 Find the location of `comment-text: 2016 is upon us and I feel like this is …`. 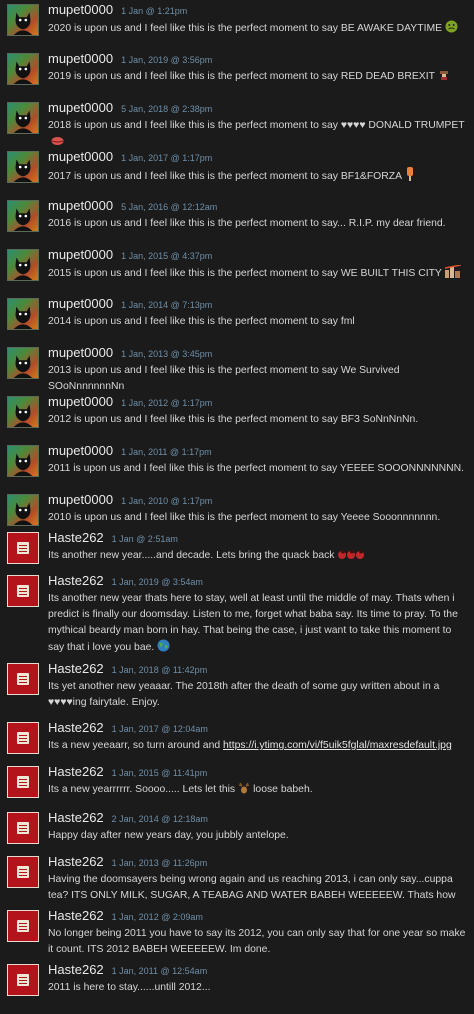

comment-text: 2016 is upon us and I feel like this is … is located at coordinates (247, 223).